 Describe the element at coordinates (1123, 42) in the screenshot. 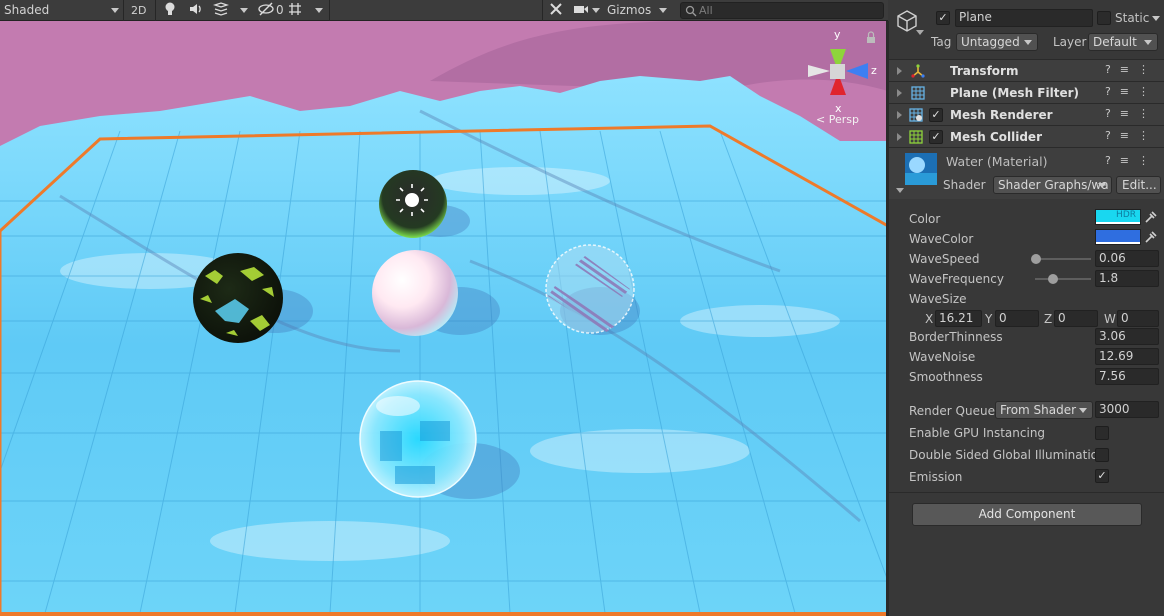

I see `layer-dropdown: Default` at that location.